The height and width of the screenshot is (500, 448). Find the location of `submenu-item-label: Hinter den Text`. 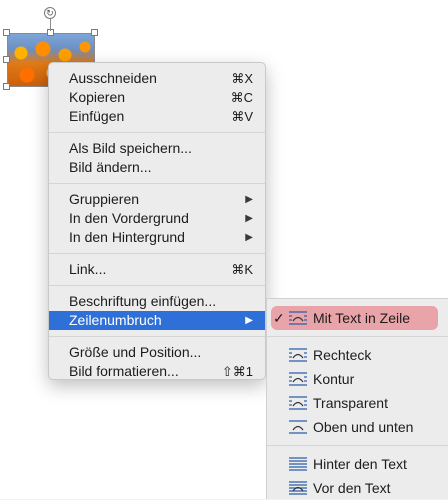

submenu-item-label: Hinter den Text is located at coordinates (360, 464).